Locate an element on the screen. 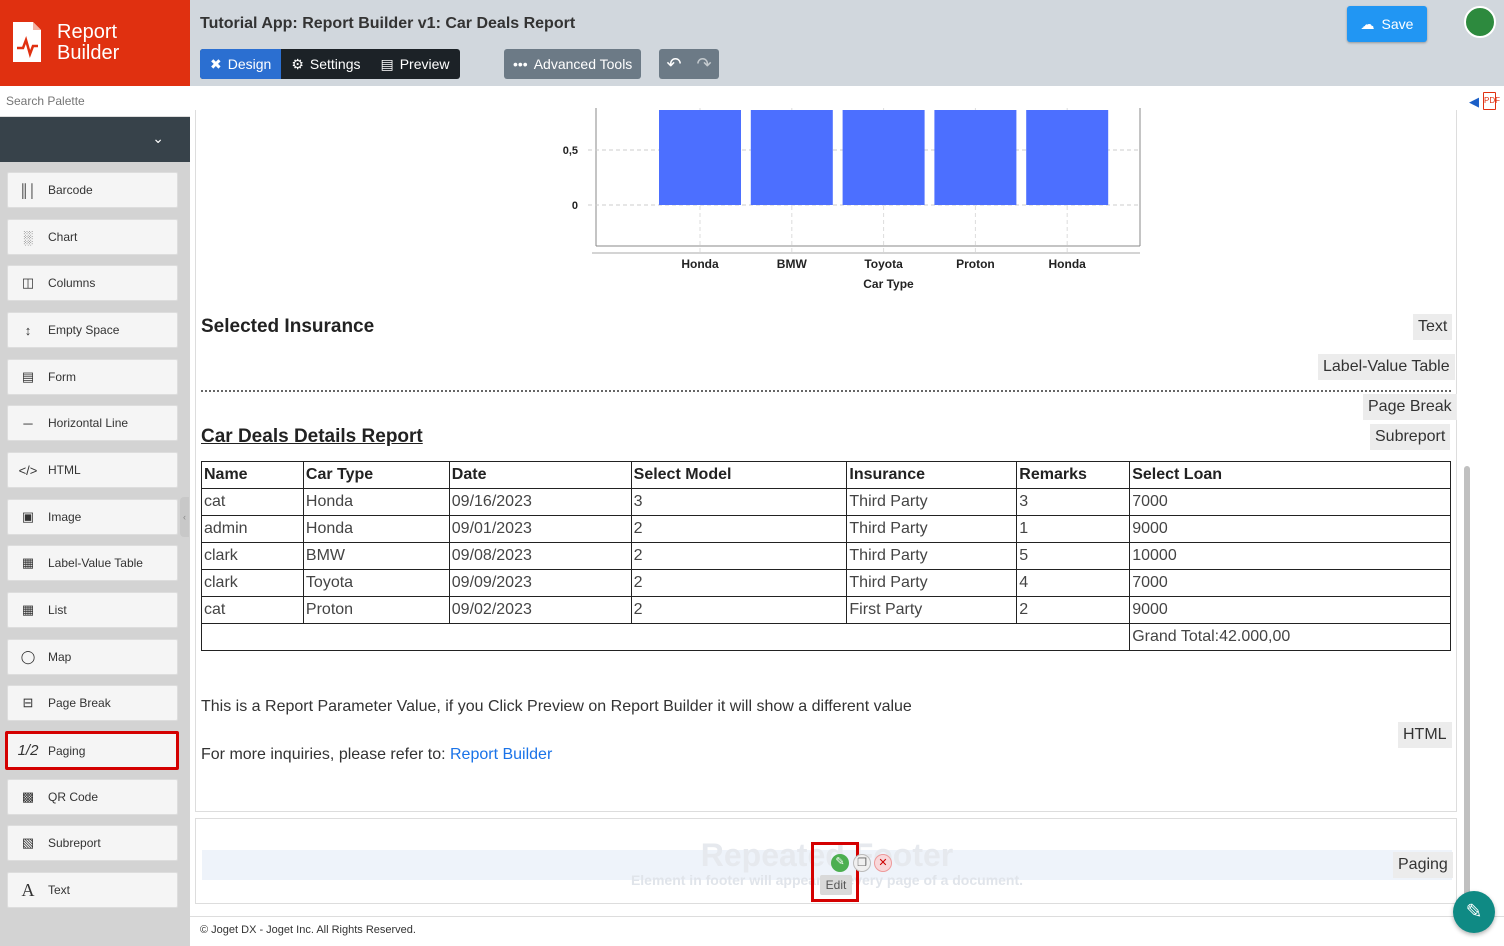 The width and height of the screenshot is (1504, 946). pencil-icon: ✎ is located at coordinates (1474, 912).